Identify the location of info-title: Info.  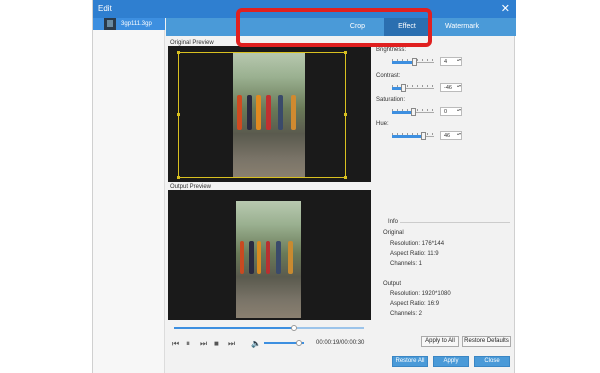
(393, 222).